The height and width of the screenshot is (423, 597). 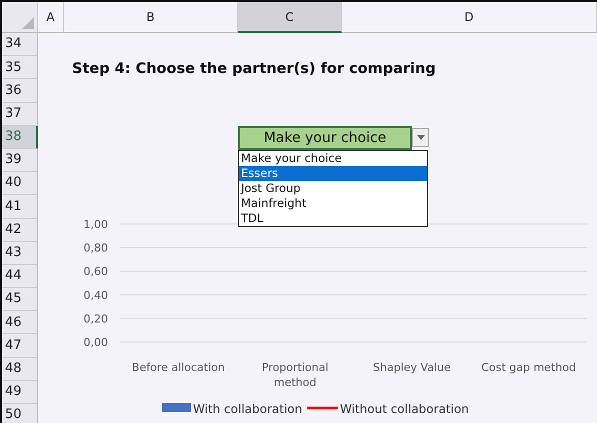 I want to click on row-header: 45, so click(x=20, y=300).